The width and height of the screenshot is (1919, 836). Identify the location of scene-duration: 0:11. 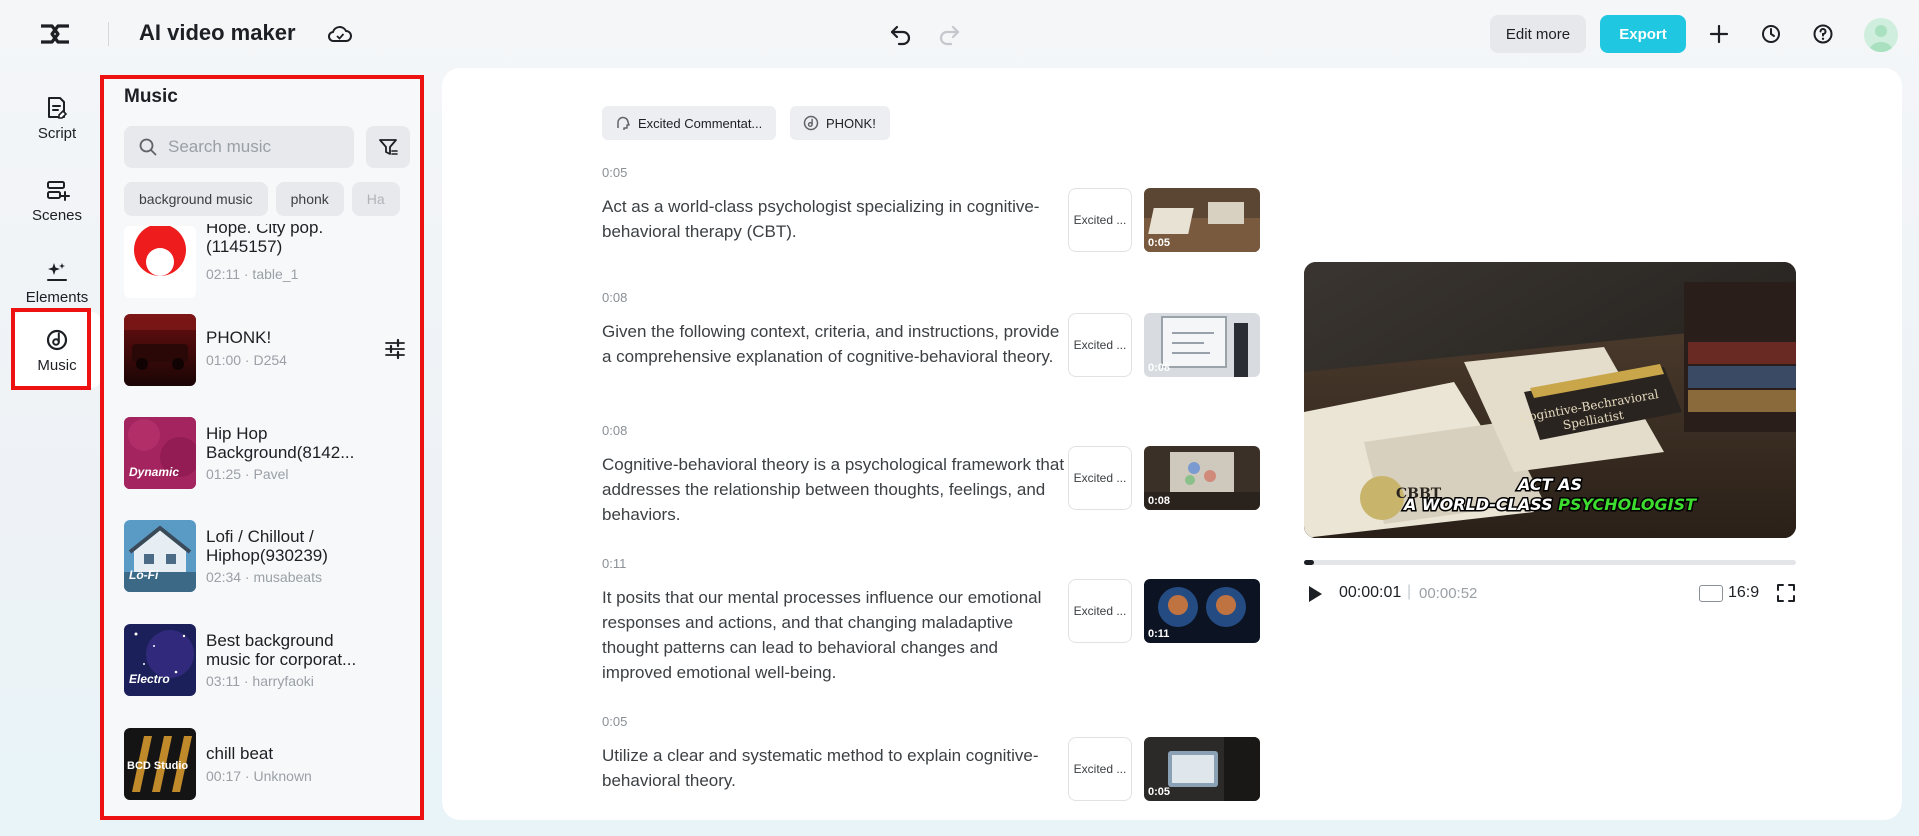
(614, 563).